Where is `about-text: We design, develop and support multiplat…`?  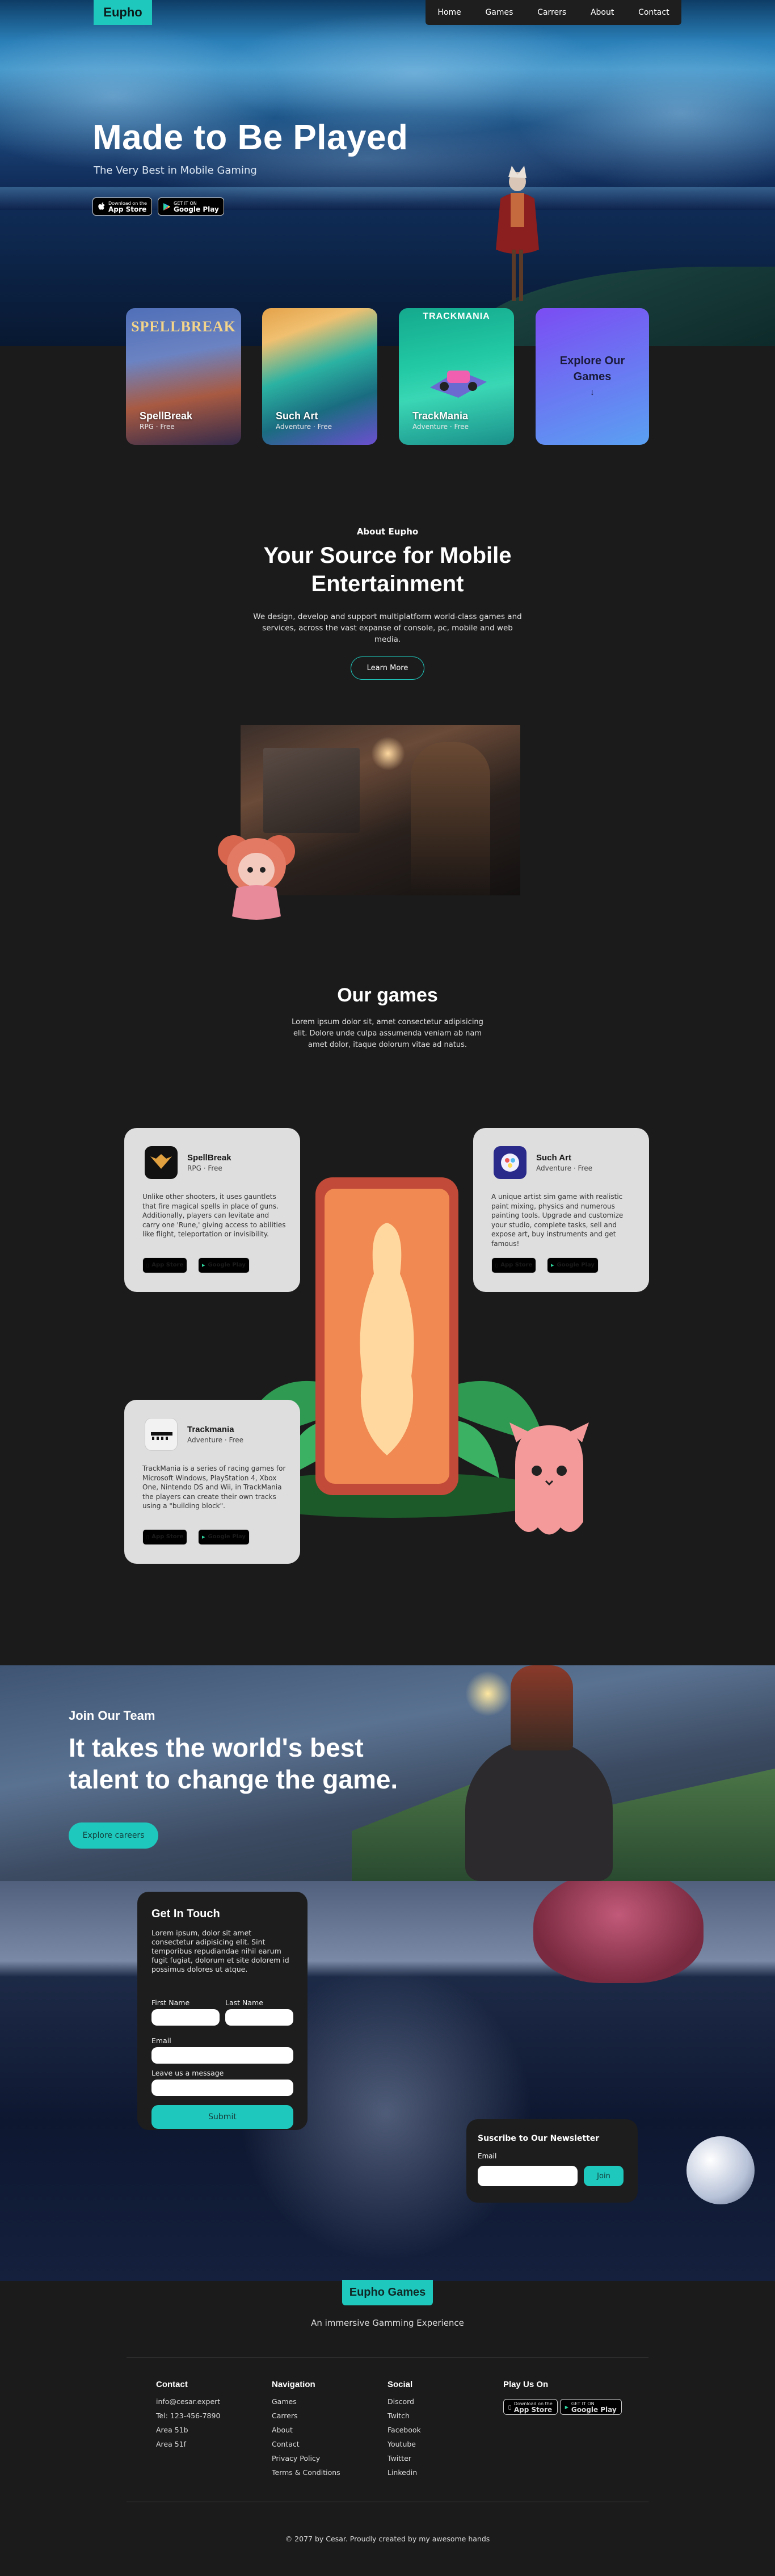
about-text: We design, develop and support multiplat… is located at coordinates (387, 628).